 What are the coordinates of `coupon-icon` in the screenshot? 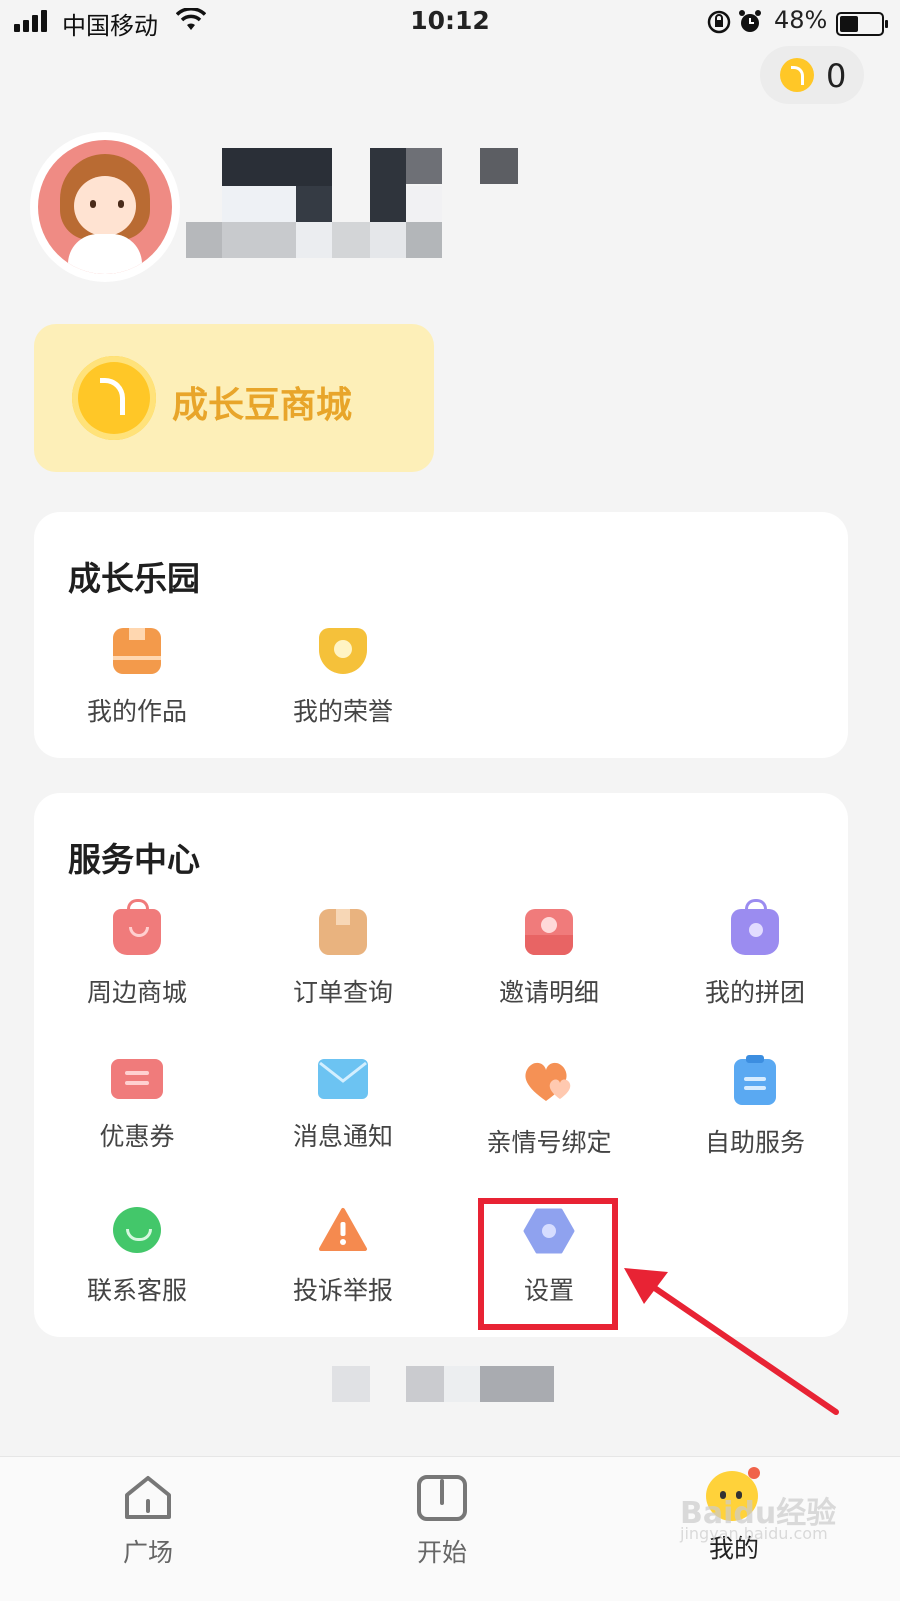 It's located at (137, 1079).